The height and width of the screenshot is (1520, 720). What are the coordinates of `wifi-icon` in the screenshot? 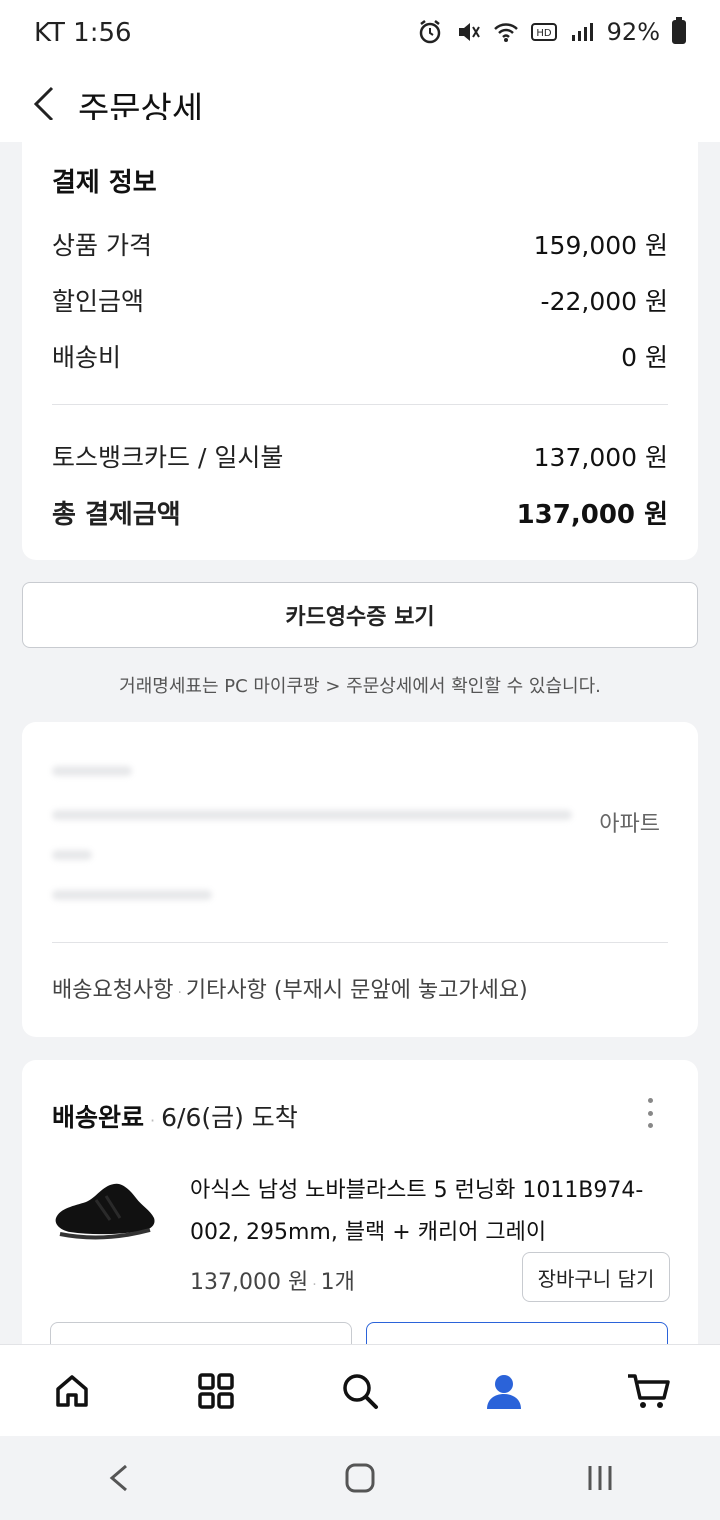 It's located at (505, 32).